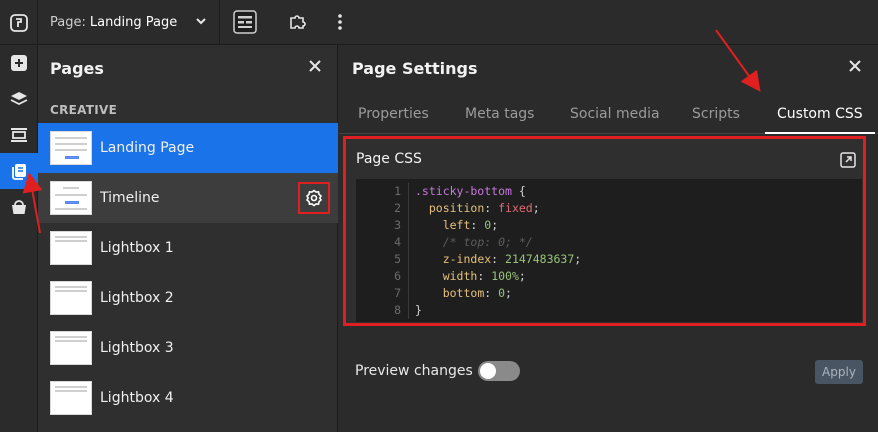 The image size is (878, 432). Describe the element at coordinates (467, 259) in the screenshot. I see `css-property: z-index` at that location.